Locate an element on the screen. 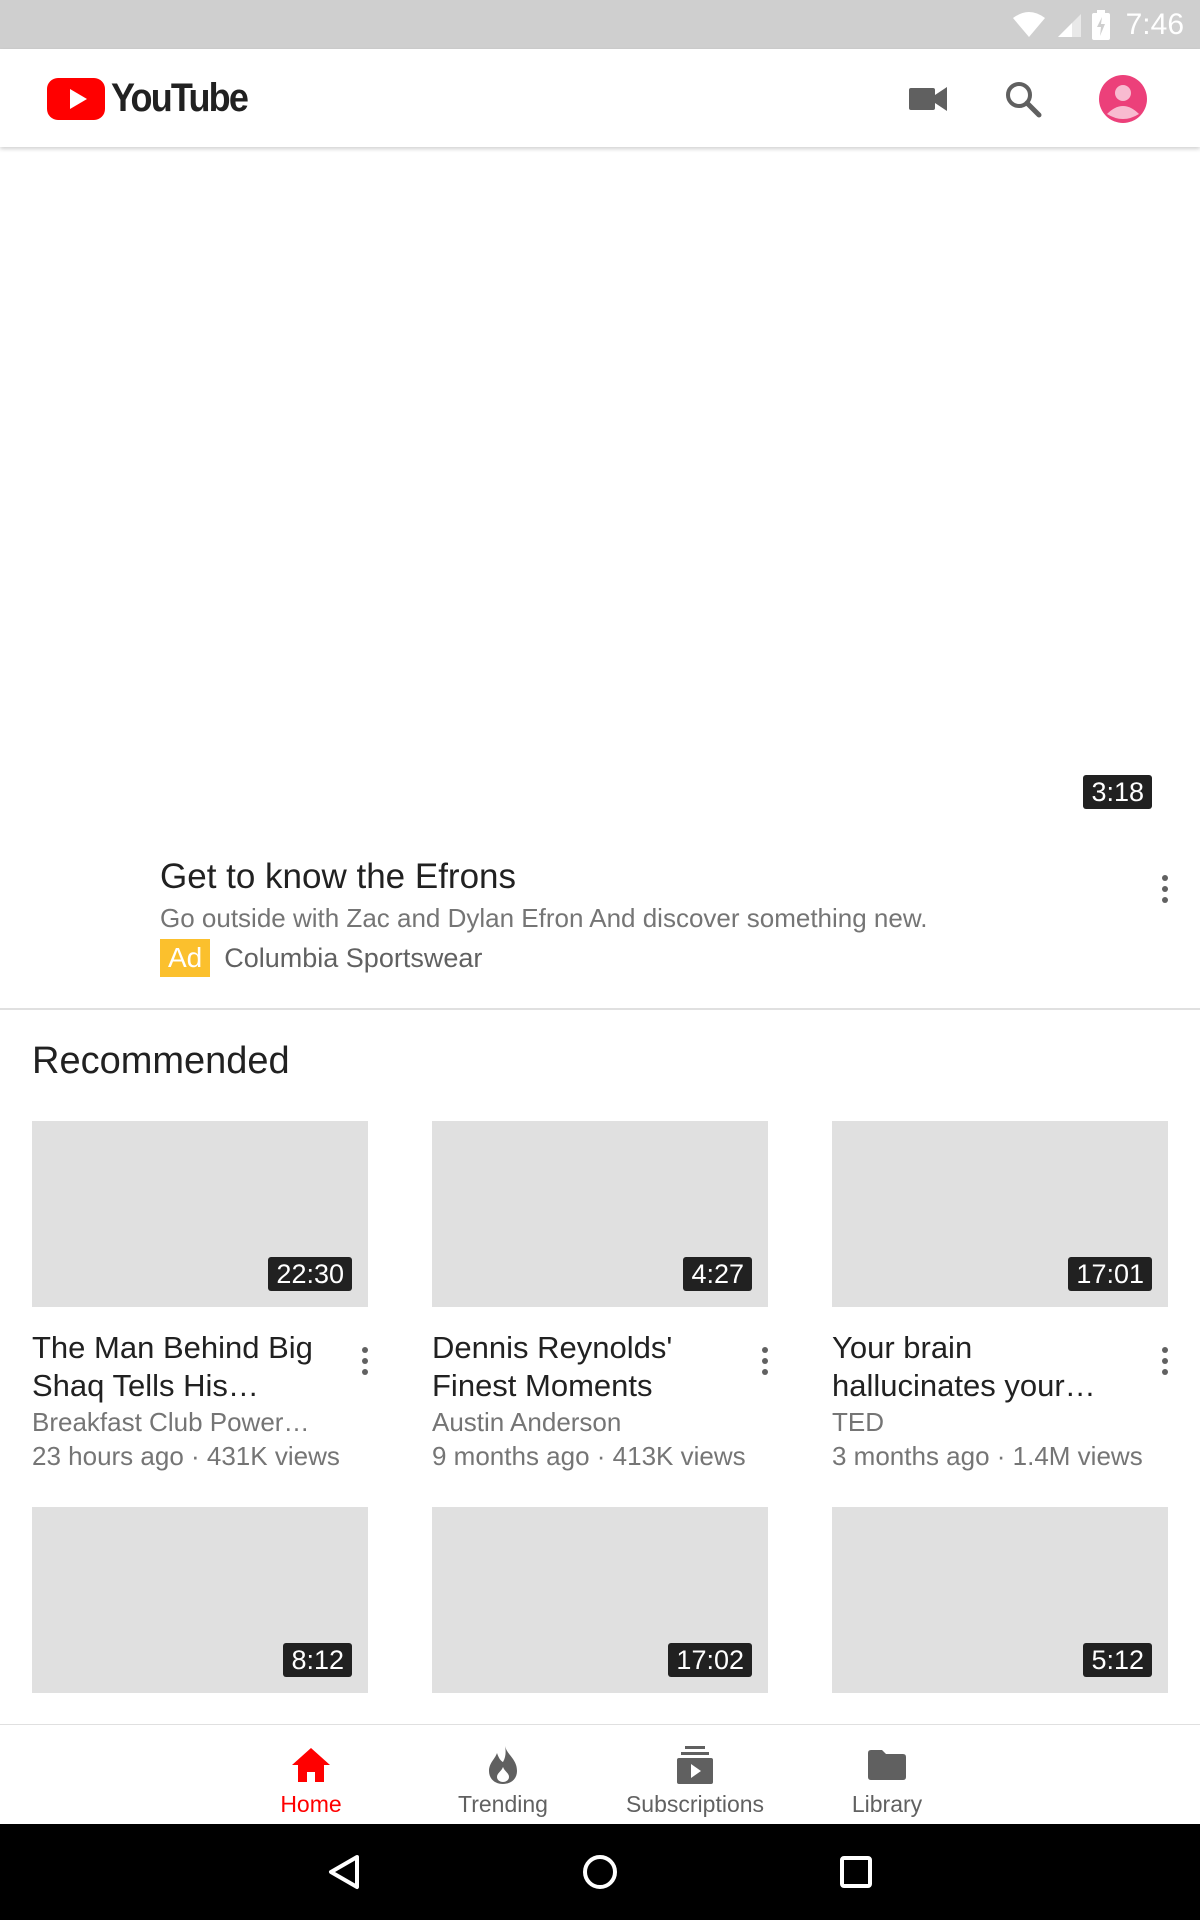  ad-badge: Ad is located at coordinates (185, 958).